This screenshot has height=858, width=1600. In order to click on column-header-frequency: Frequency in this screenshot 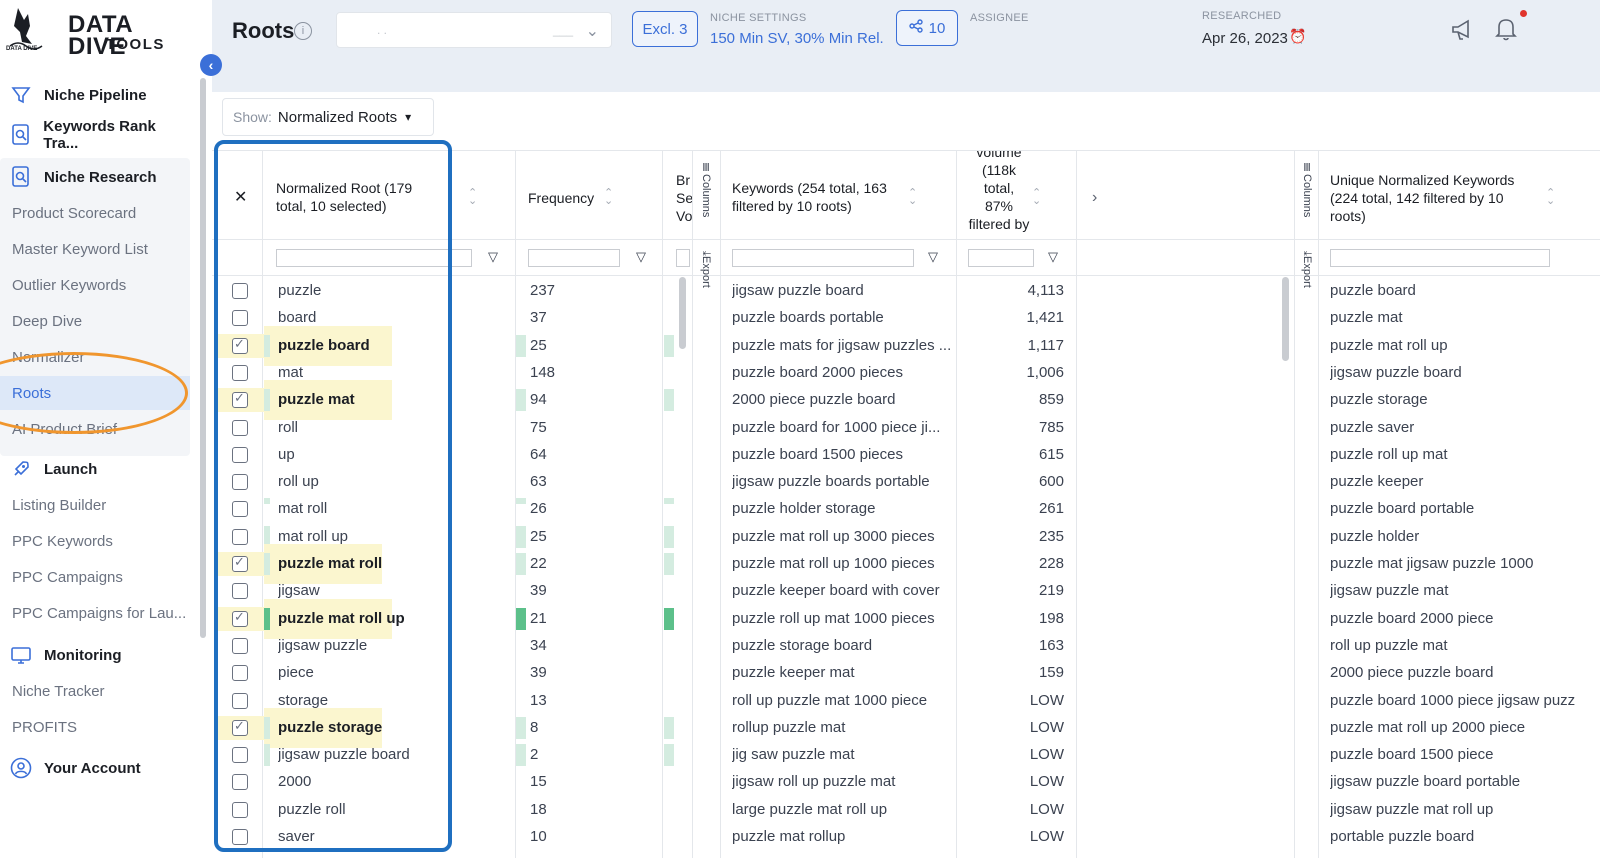, I will do `click(561, 198)`.